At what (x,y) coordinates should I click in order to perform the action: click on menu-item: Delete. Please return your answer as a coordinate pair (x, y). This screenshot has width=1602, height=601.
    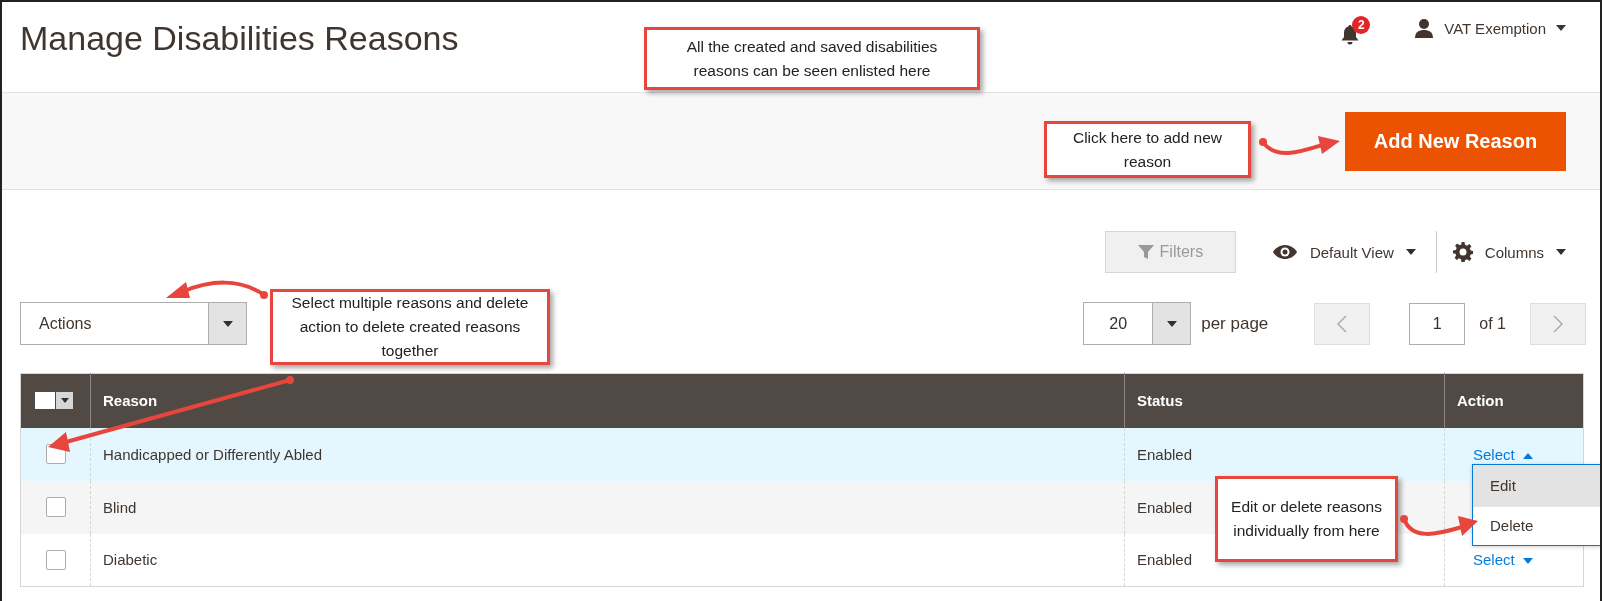
    Looking at the image, I should click on (1536, 525).